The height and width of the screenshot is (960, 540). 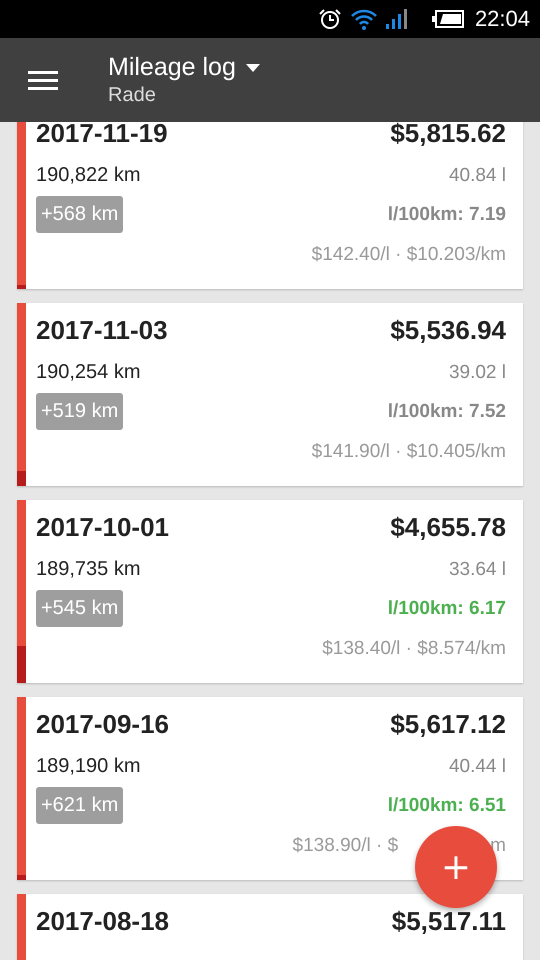 What do you see at coordinates (102, 527) in the screenshot?
I see `entry-date: 2017-10-01` at bounding box center [102, 527].